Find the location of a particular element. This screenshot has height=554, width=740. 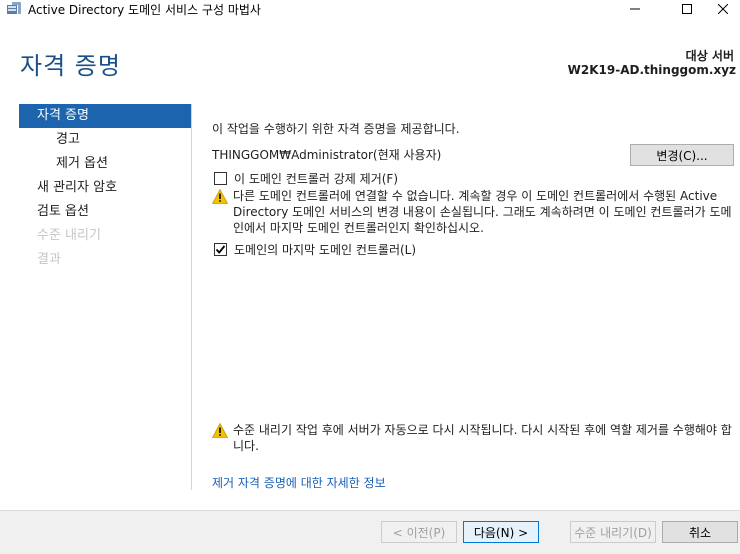

checkmark-icon is located at coordinates (220, 249).